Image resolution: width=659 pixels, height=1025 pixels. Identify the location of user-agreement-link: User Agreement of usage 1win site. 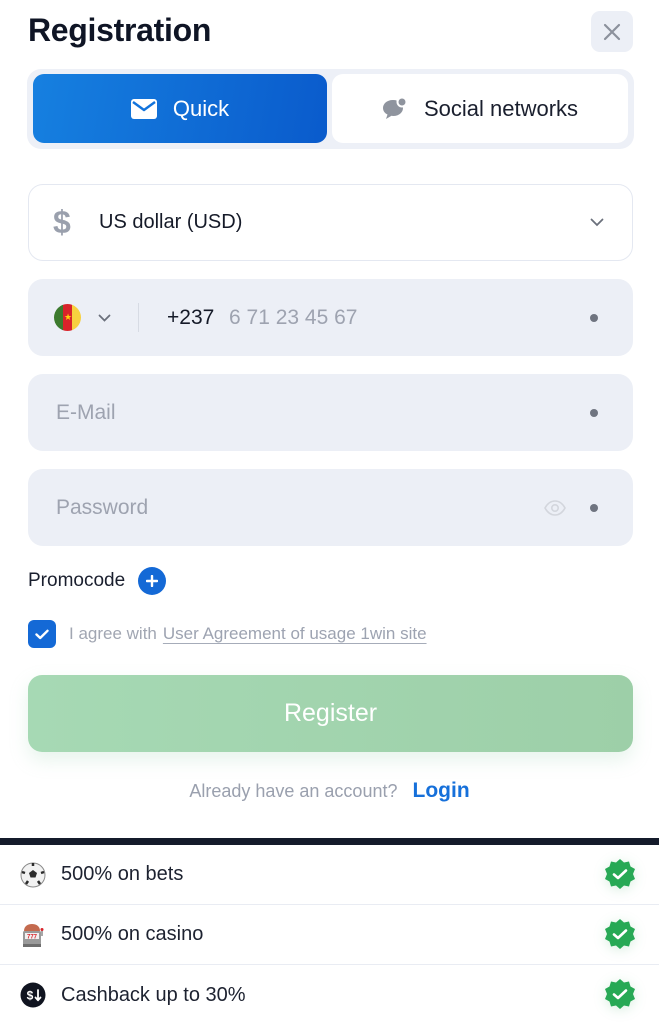
(295, 634).